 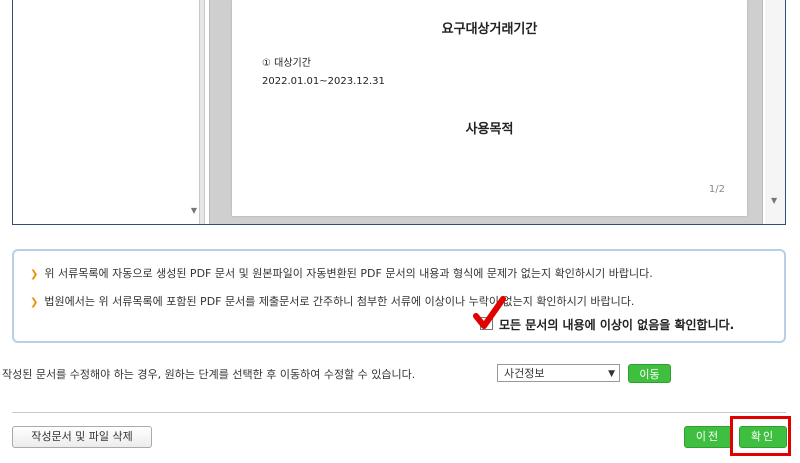 I want to click on red-checkmark-icon, so click(x=489, y=312).